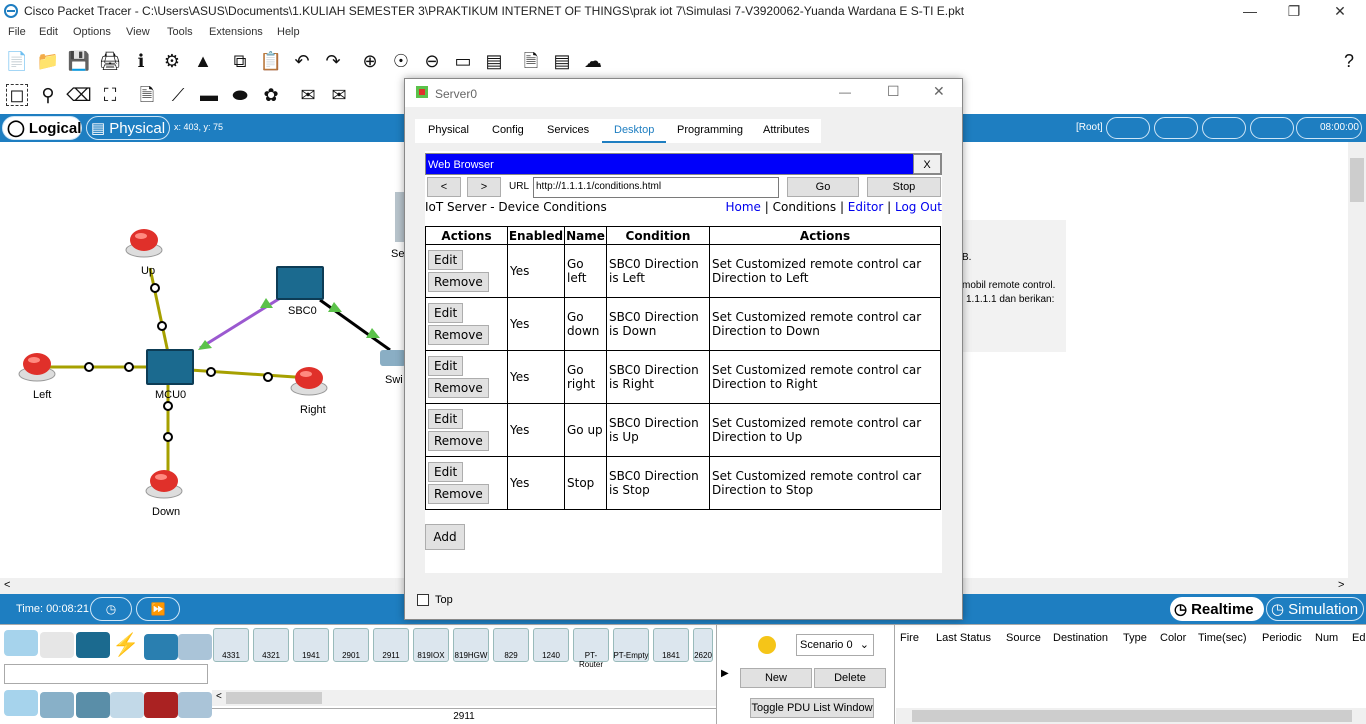 The width and height of the screenshot is (1366, 724). What do you see at coordinates (161, 647) in the screenshot?
I see `misc-icon` at bounding box center [161, 647].